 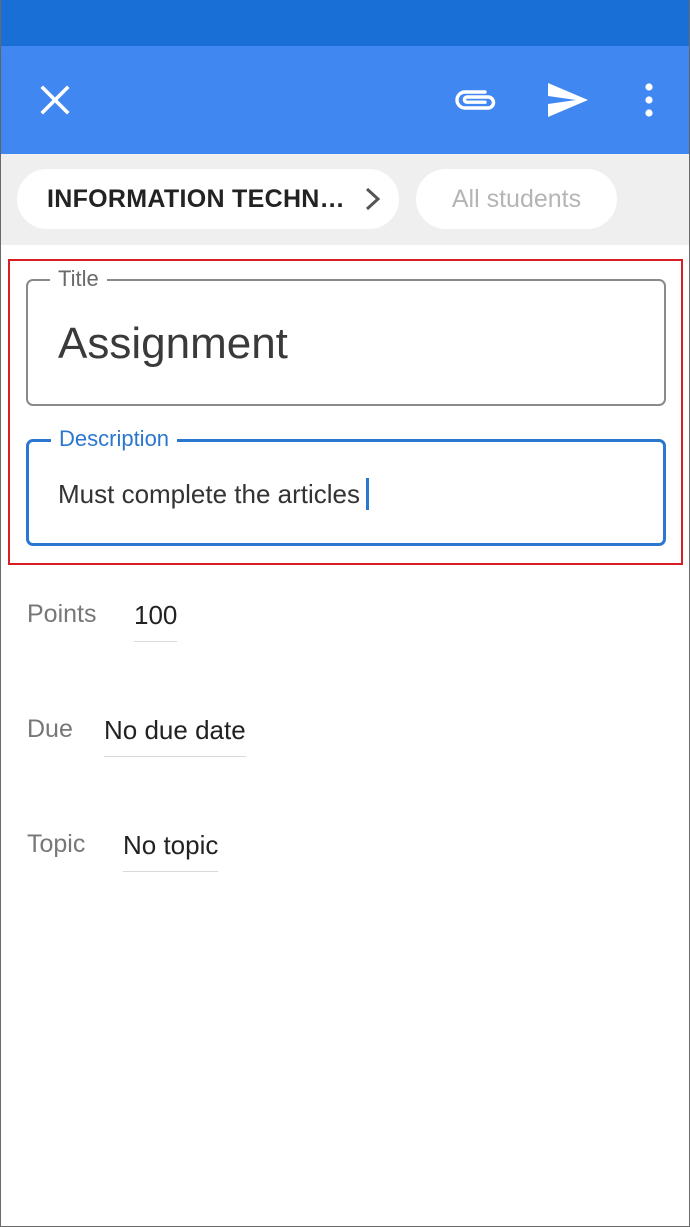 I want to click on send-button, so click(x=568, y=100).